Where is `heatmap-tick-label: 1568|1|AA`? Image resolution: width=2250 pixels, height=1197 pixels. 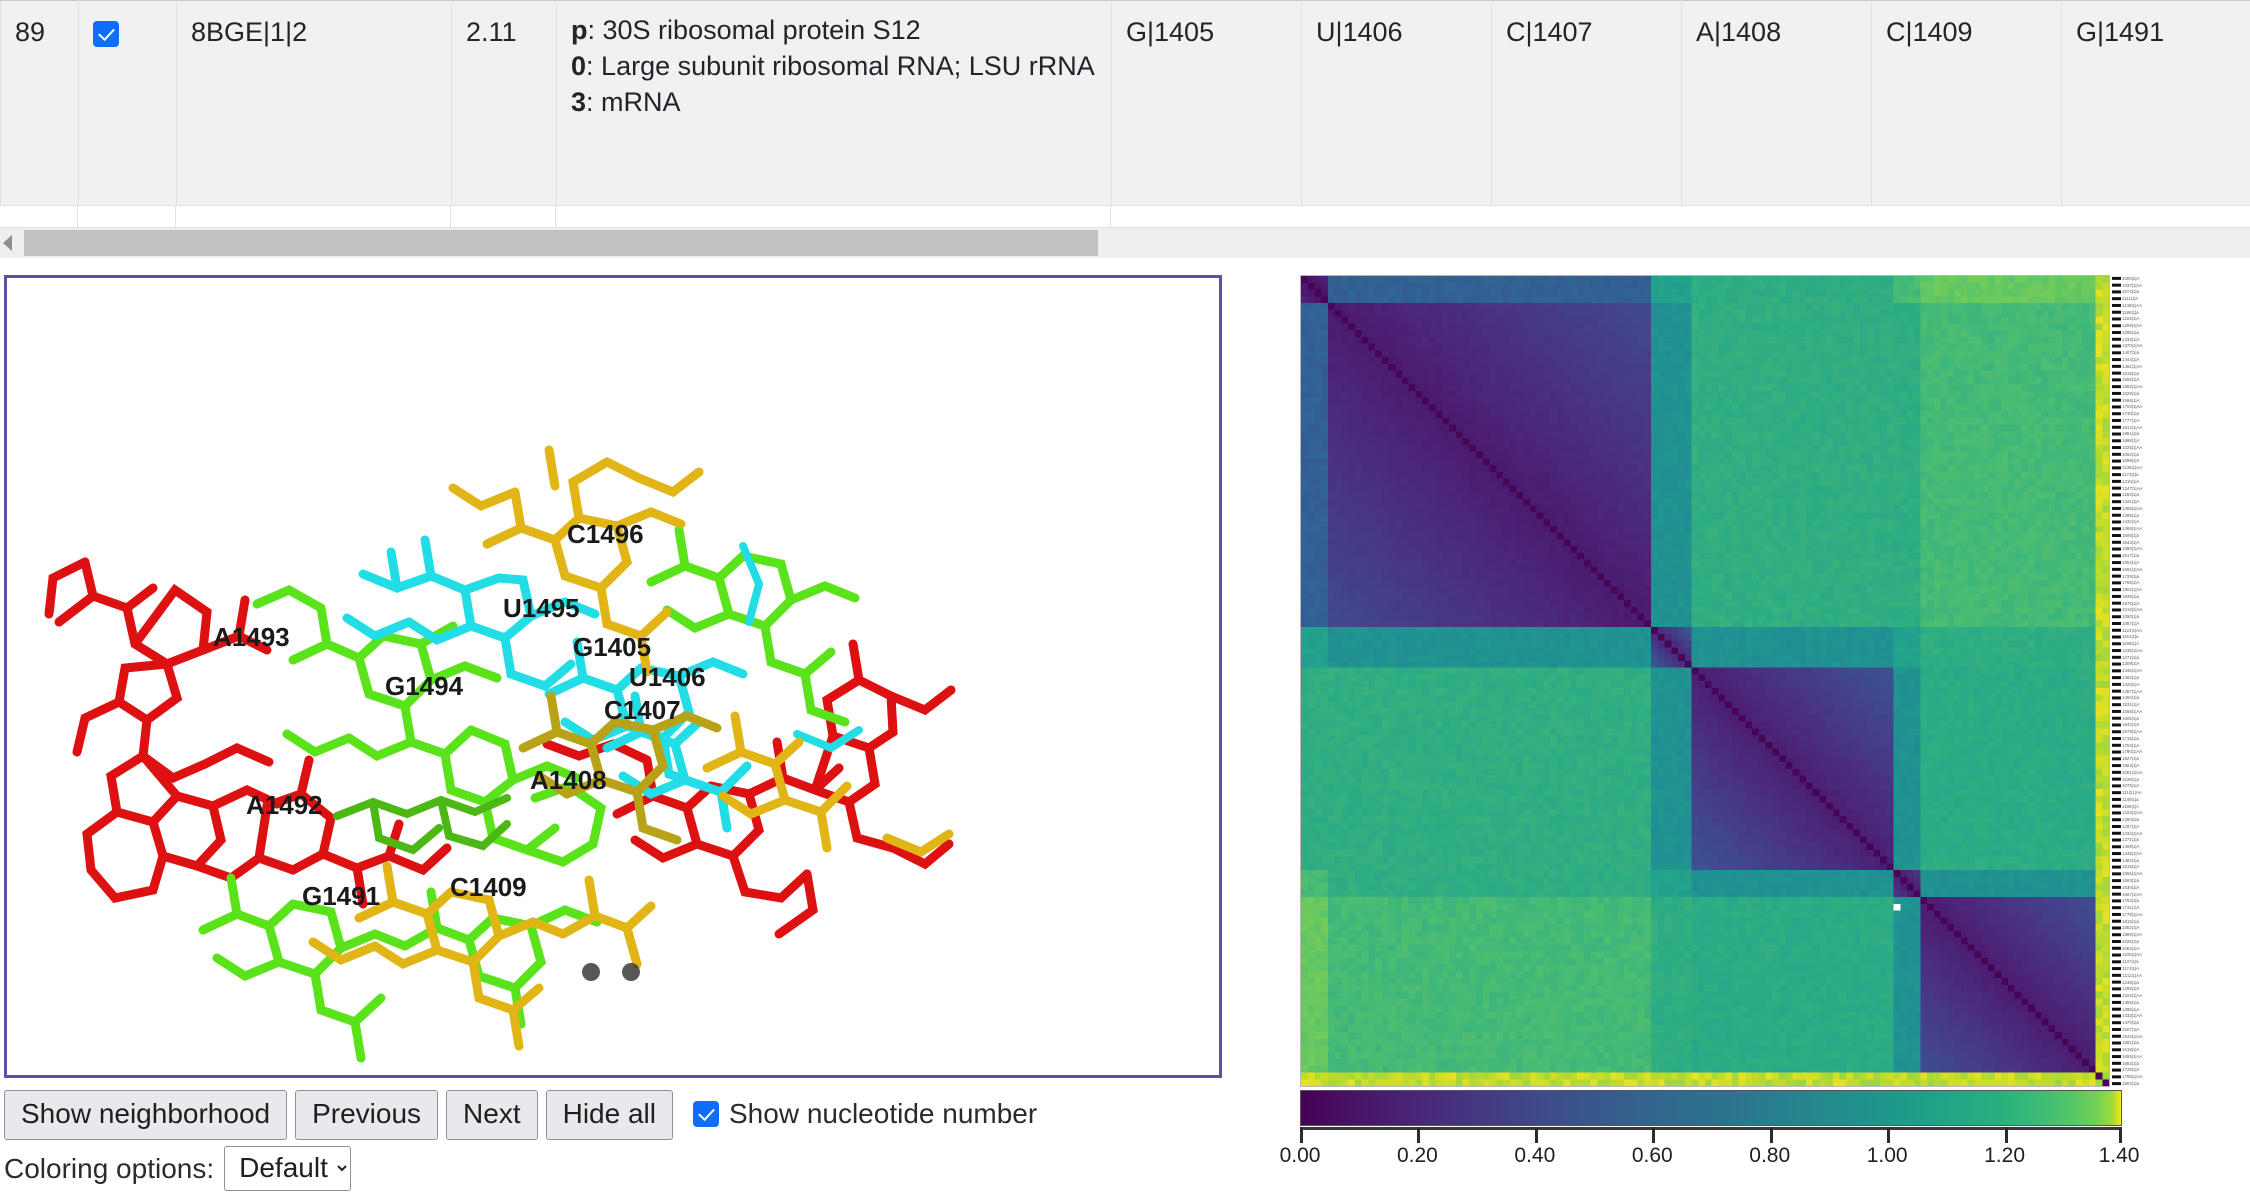
heatmap-tick-label: 1568|1|AA is located at coordinates (2132, 711).